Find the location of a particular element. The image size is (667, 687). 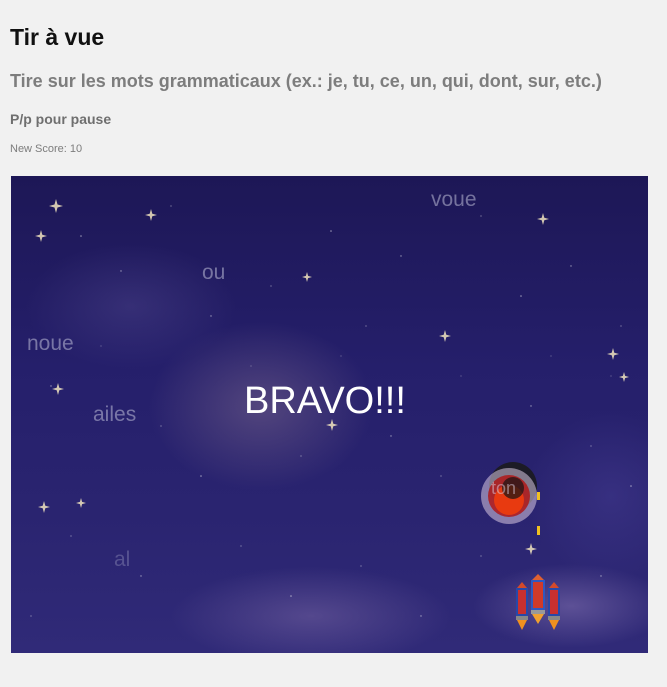

falling-word: ailes is located at coordinates (114, 415).